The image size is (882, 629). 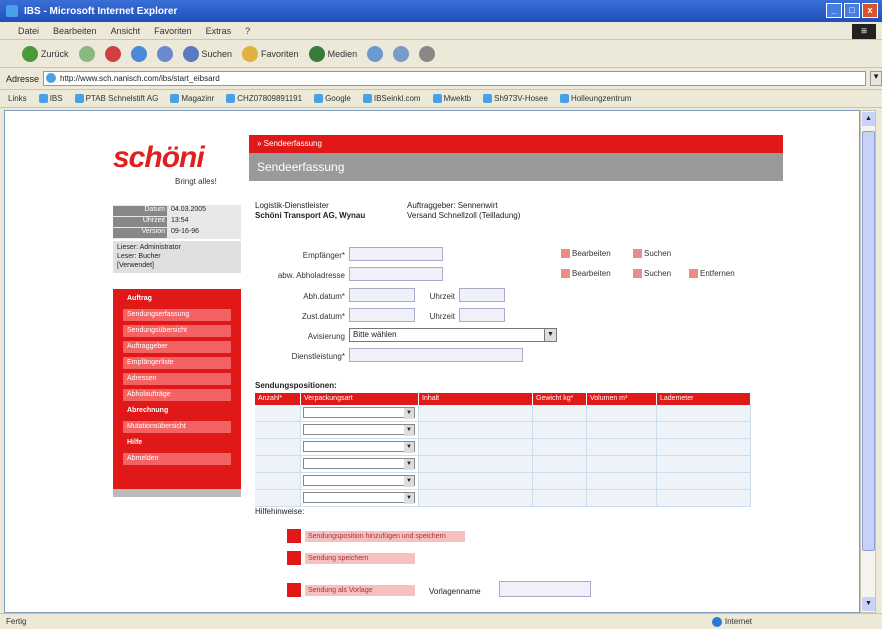 What do you see at coordinates (270, 53) in the screenshot?
I see `favorites-button: Favoriten` at bounding box center [270, 53].